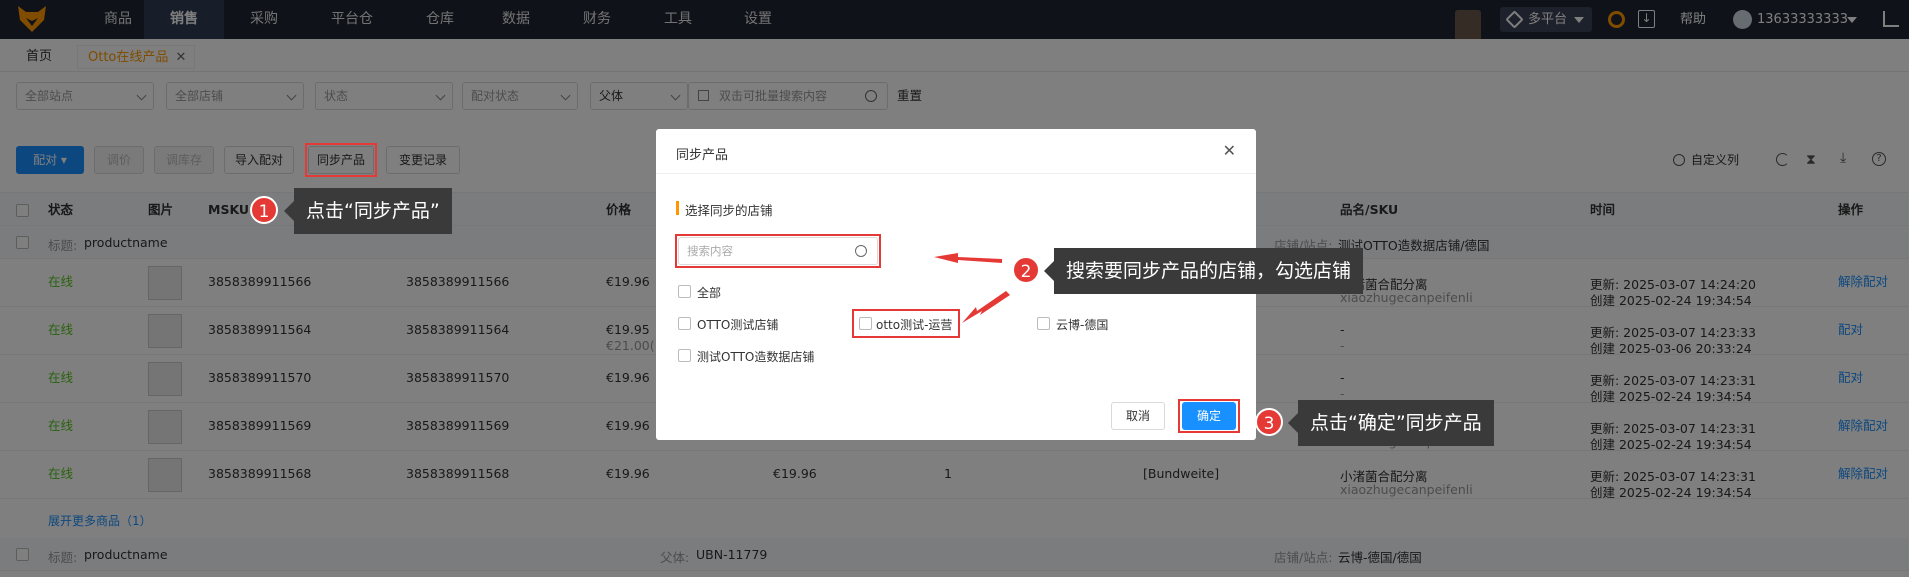 The image size is (1909, 577). Describe the element at coordinates (264, 210) in the screenshot. I see `step-1-badge: 1` at that location.